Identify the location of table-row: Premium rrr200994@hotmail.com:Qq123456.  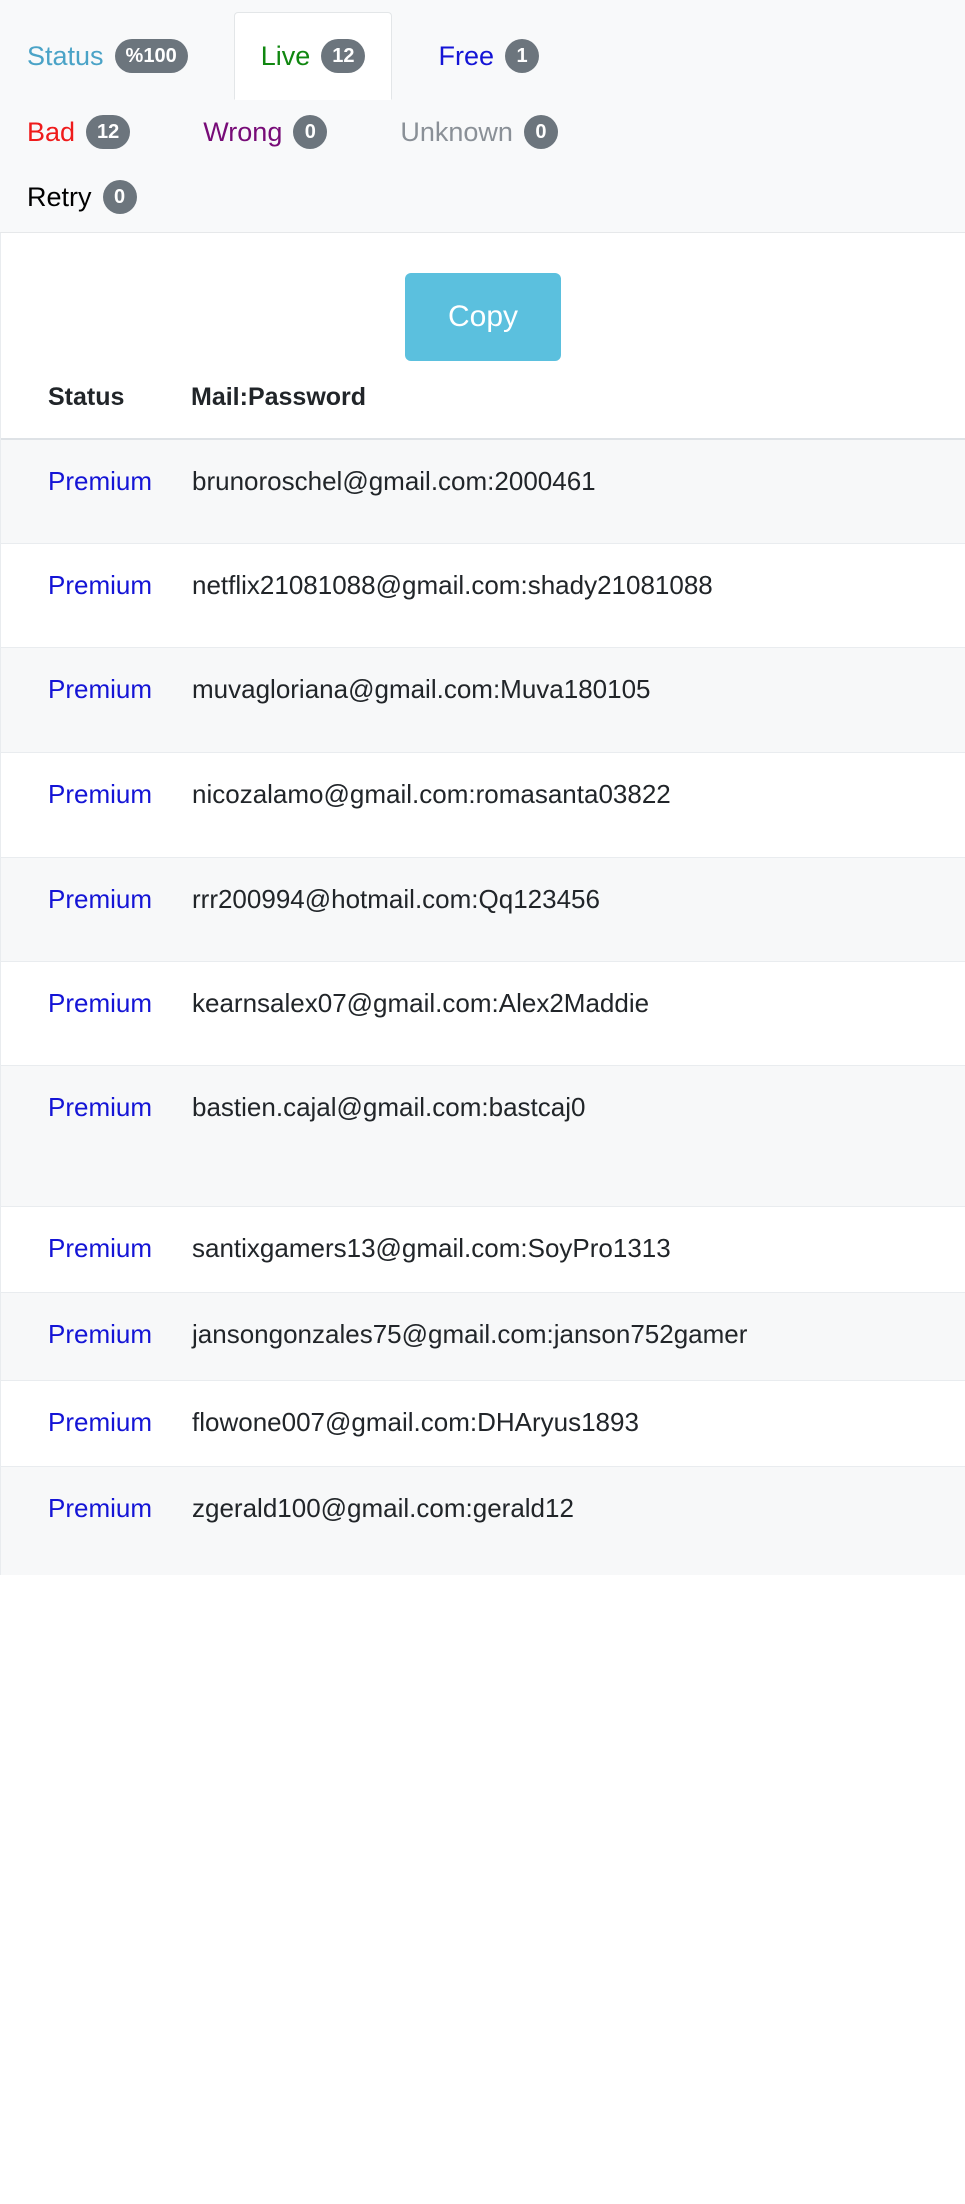
(483, 908).